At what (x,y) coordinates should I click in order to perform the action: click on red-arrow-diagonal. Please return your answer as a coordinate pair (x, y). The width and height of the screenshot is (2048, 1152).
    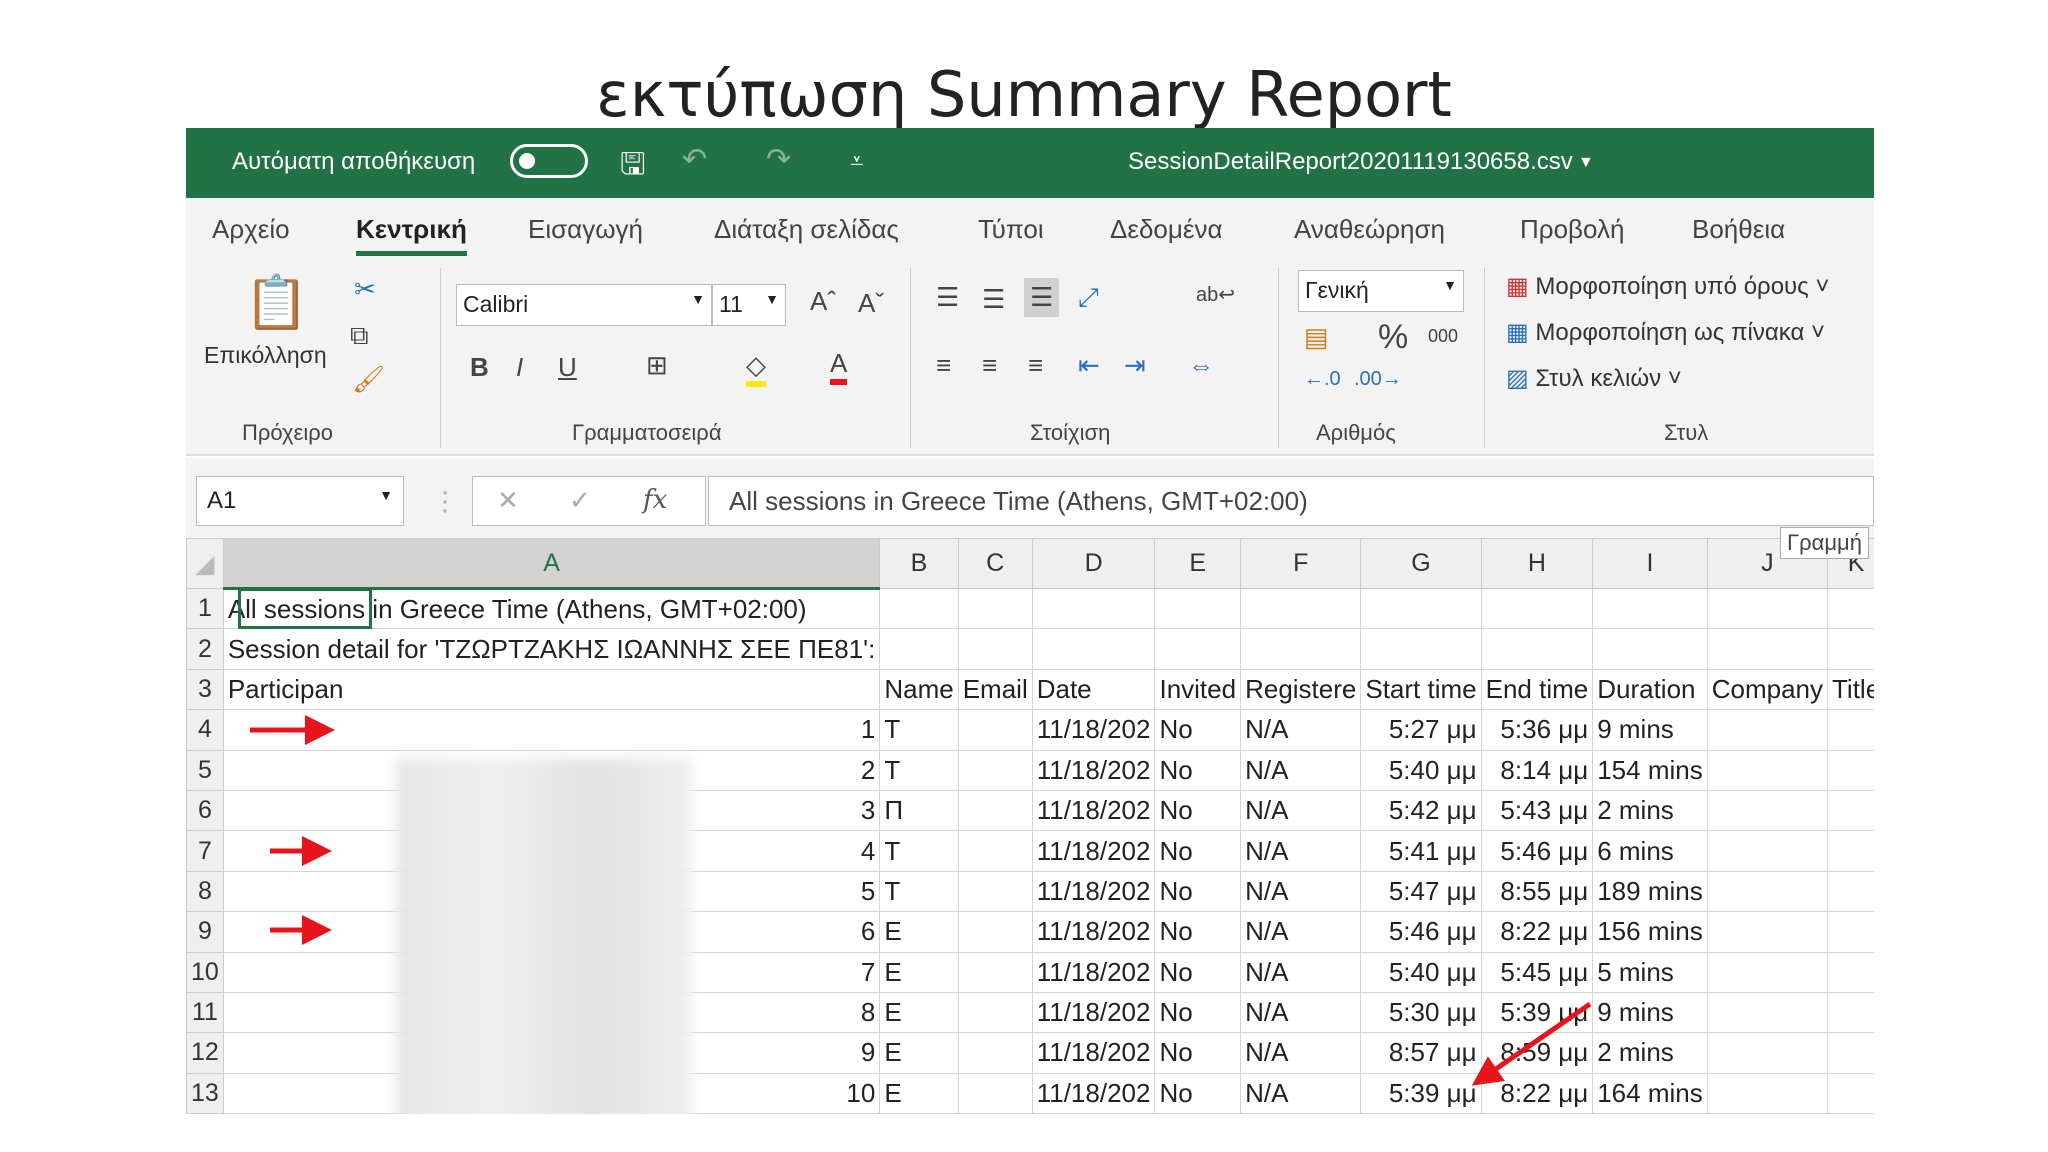
    Looking at the image, I should click on (1531, 1043).